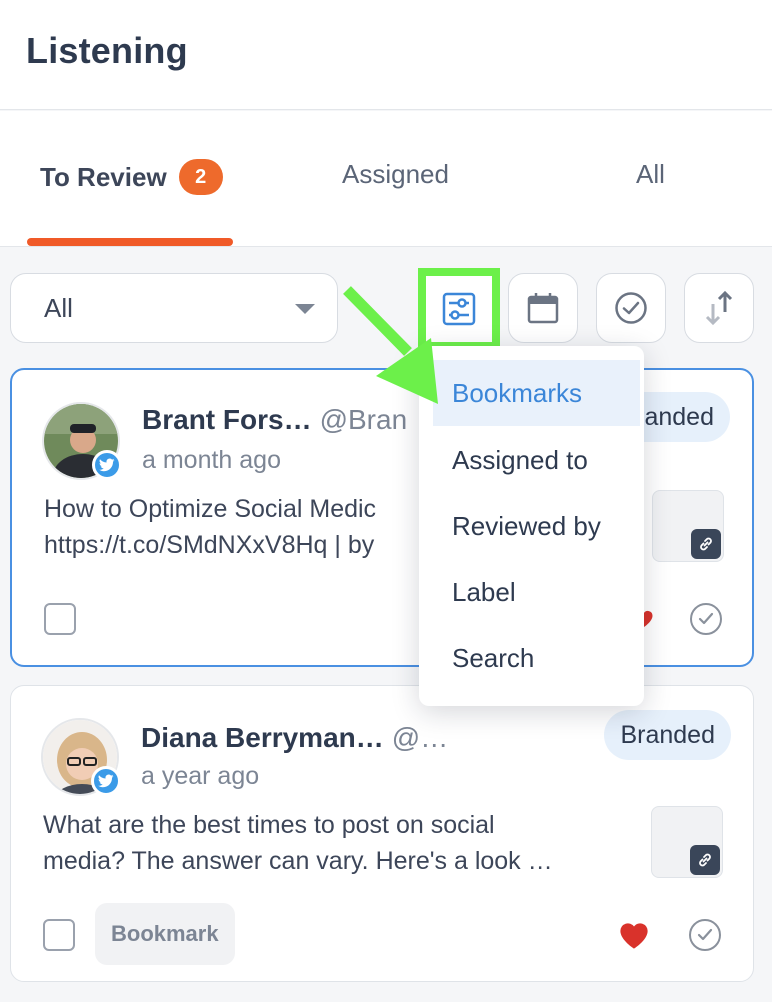 The width and height of the screenshot is (772, 1002). What do you see at coordinates (386, 55) in the screenshot?
I see `page-header: Listening` at bounding box center [386, 55].